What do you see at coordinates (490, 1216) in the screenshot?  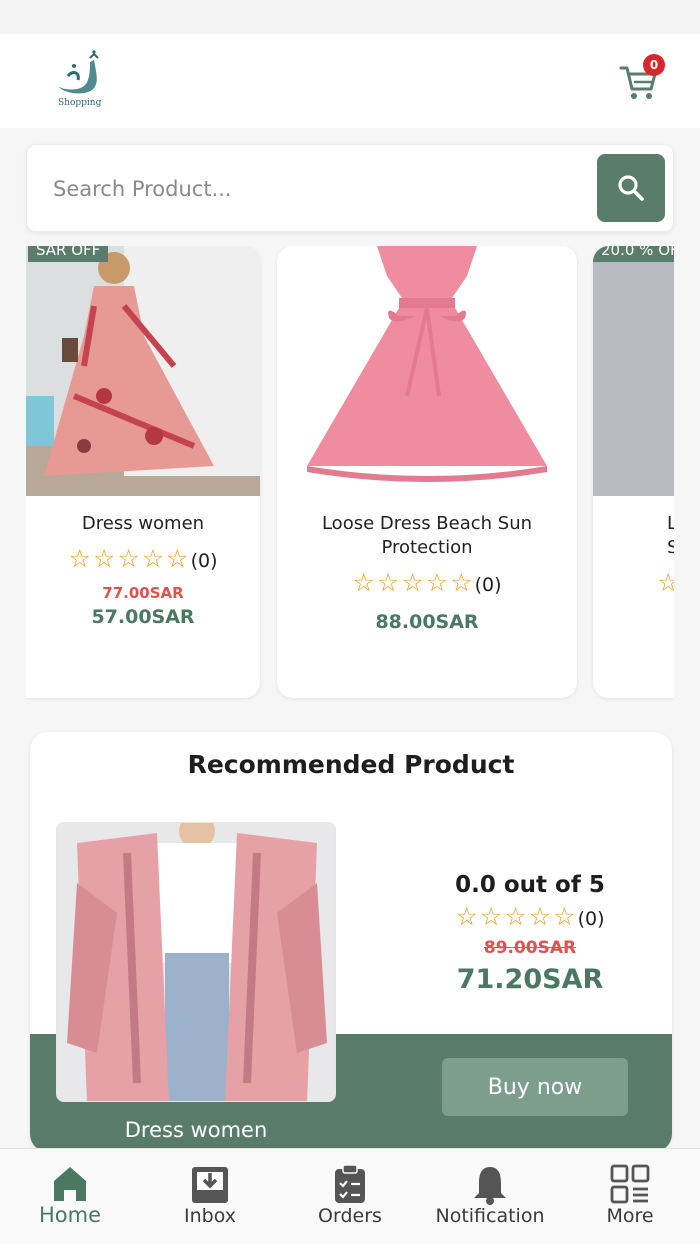 I see `tab-label: Notification` at bounding box center [490, 1216].